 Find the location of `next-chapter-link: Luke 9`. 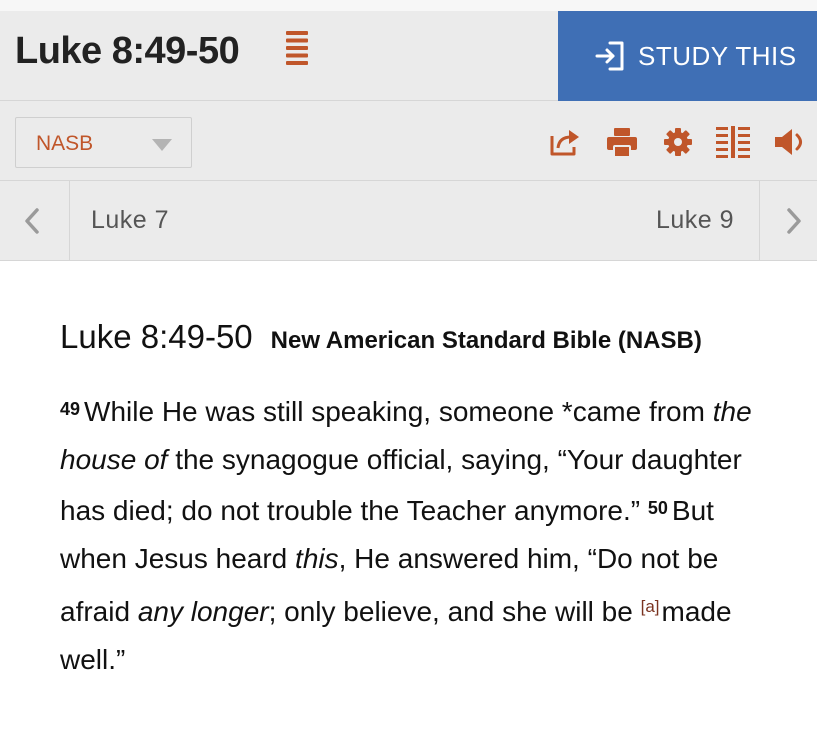

next-chapter-link: Luke 9 is located at coordinates (695, 220).